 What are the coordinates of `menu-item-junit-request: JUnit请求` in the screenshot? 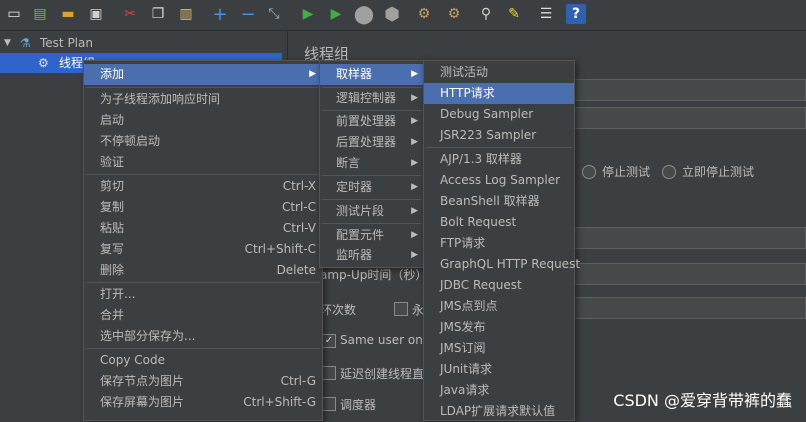 It's located at (499, 369).